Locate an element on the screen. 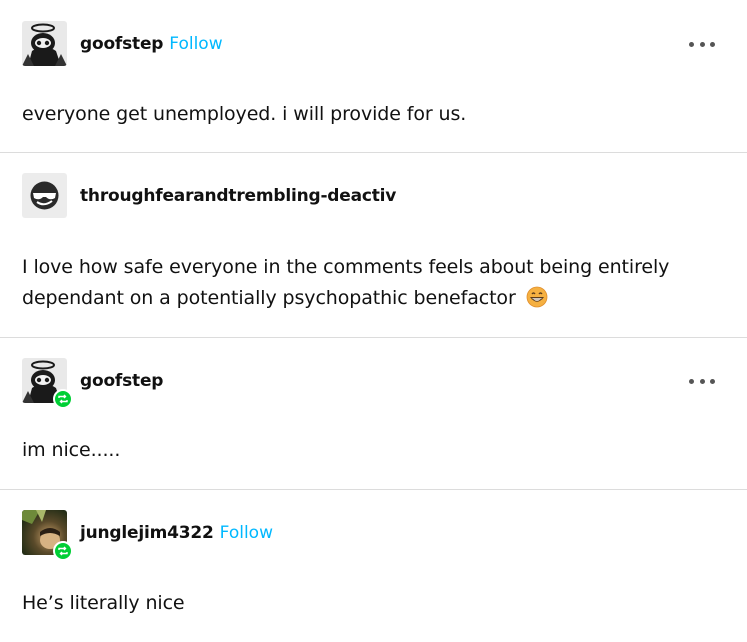 The image size is (747, 642). post-username: throughfearandtrembling-deactiv is located at coordinates (238, 196).